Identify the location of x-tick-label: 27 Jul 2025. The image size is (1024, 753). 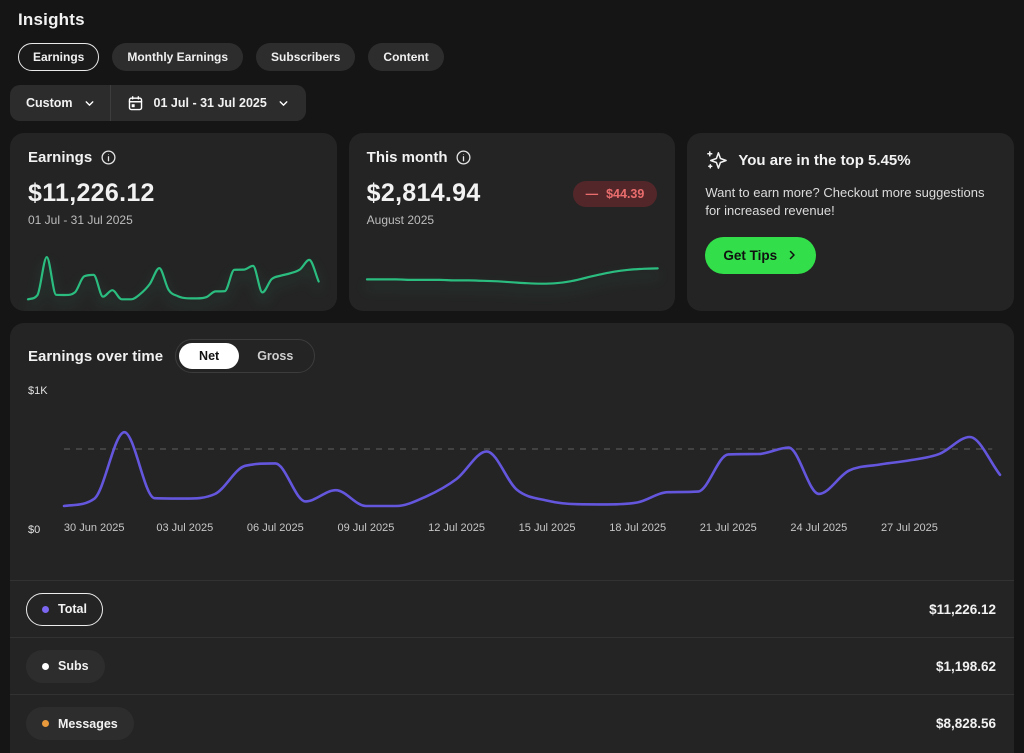
(909, 528).